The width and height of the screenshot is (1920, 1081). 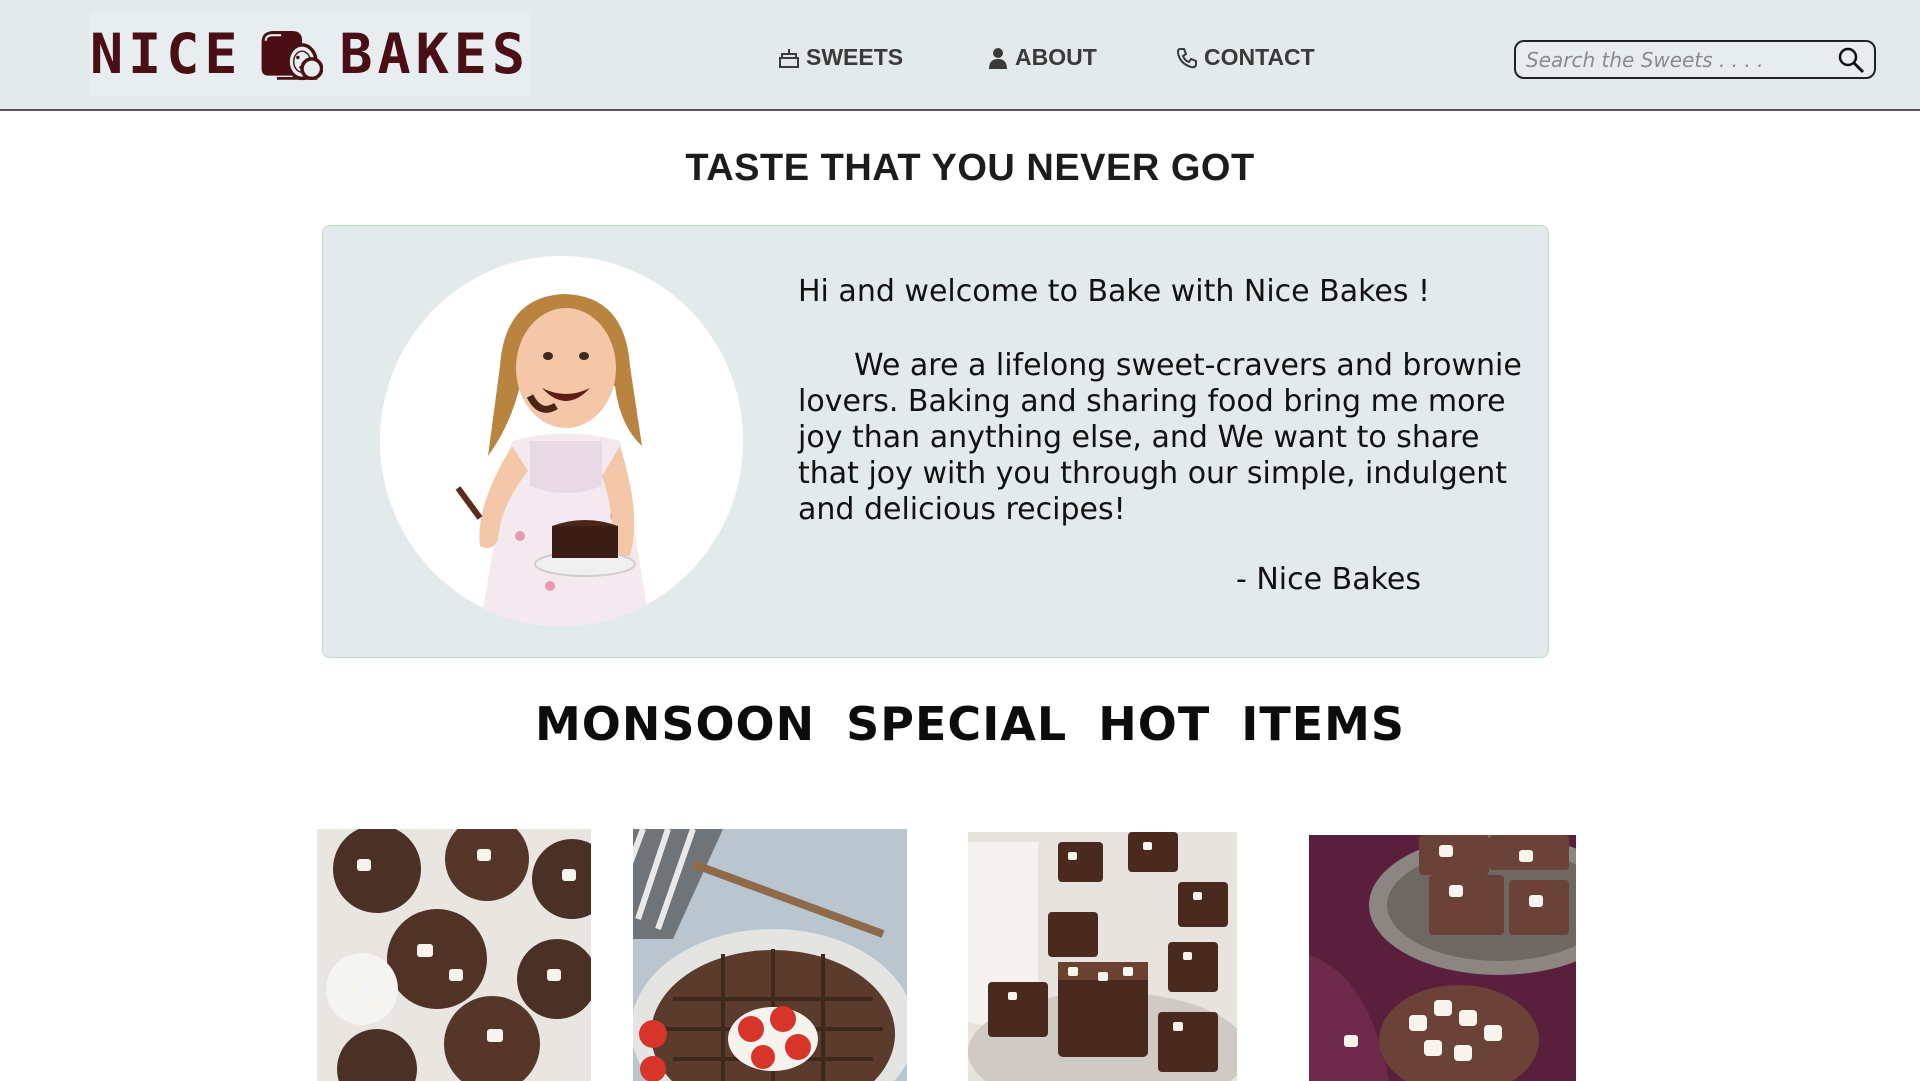 I want to click on bread-loaf-icon, so click(x=293, y=55).